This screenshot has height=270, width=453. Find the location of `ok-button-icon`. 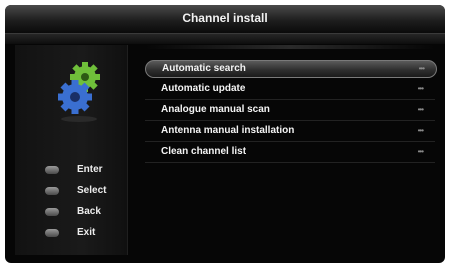

ok-button-icon is located at coordinates (52, 170).